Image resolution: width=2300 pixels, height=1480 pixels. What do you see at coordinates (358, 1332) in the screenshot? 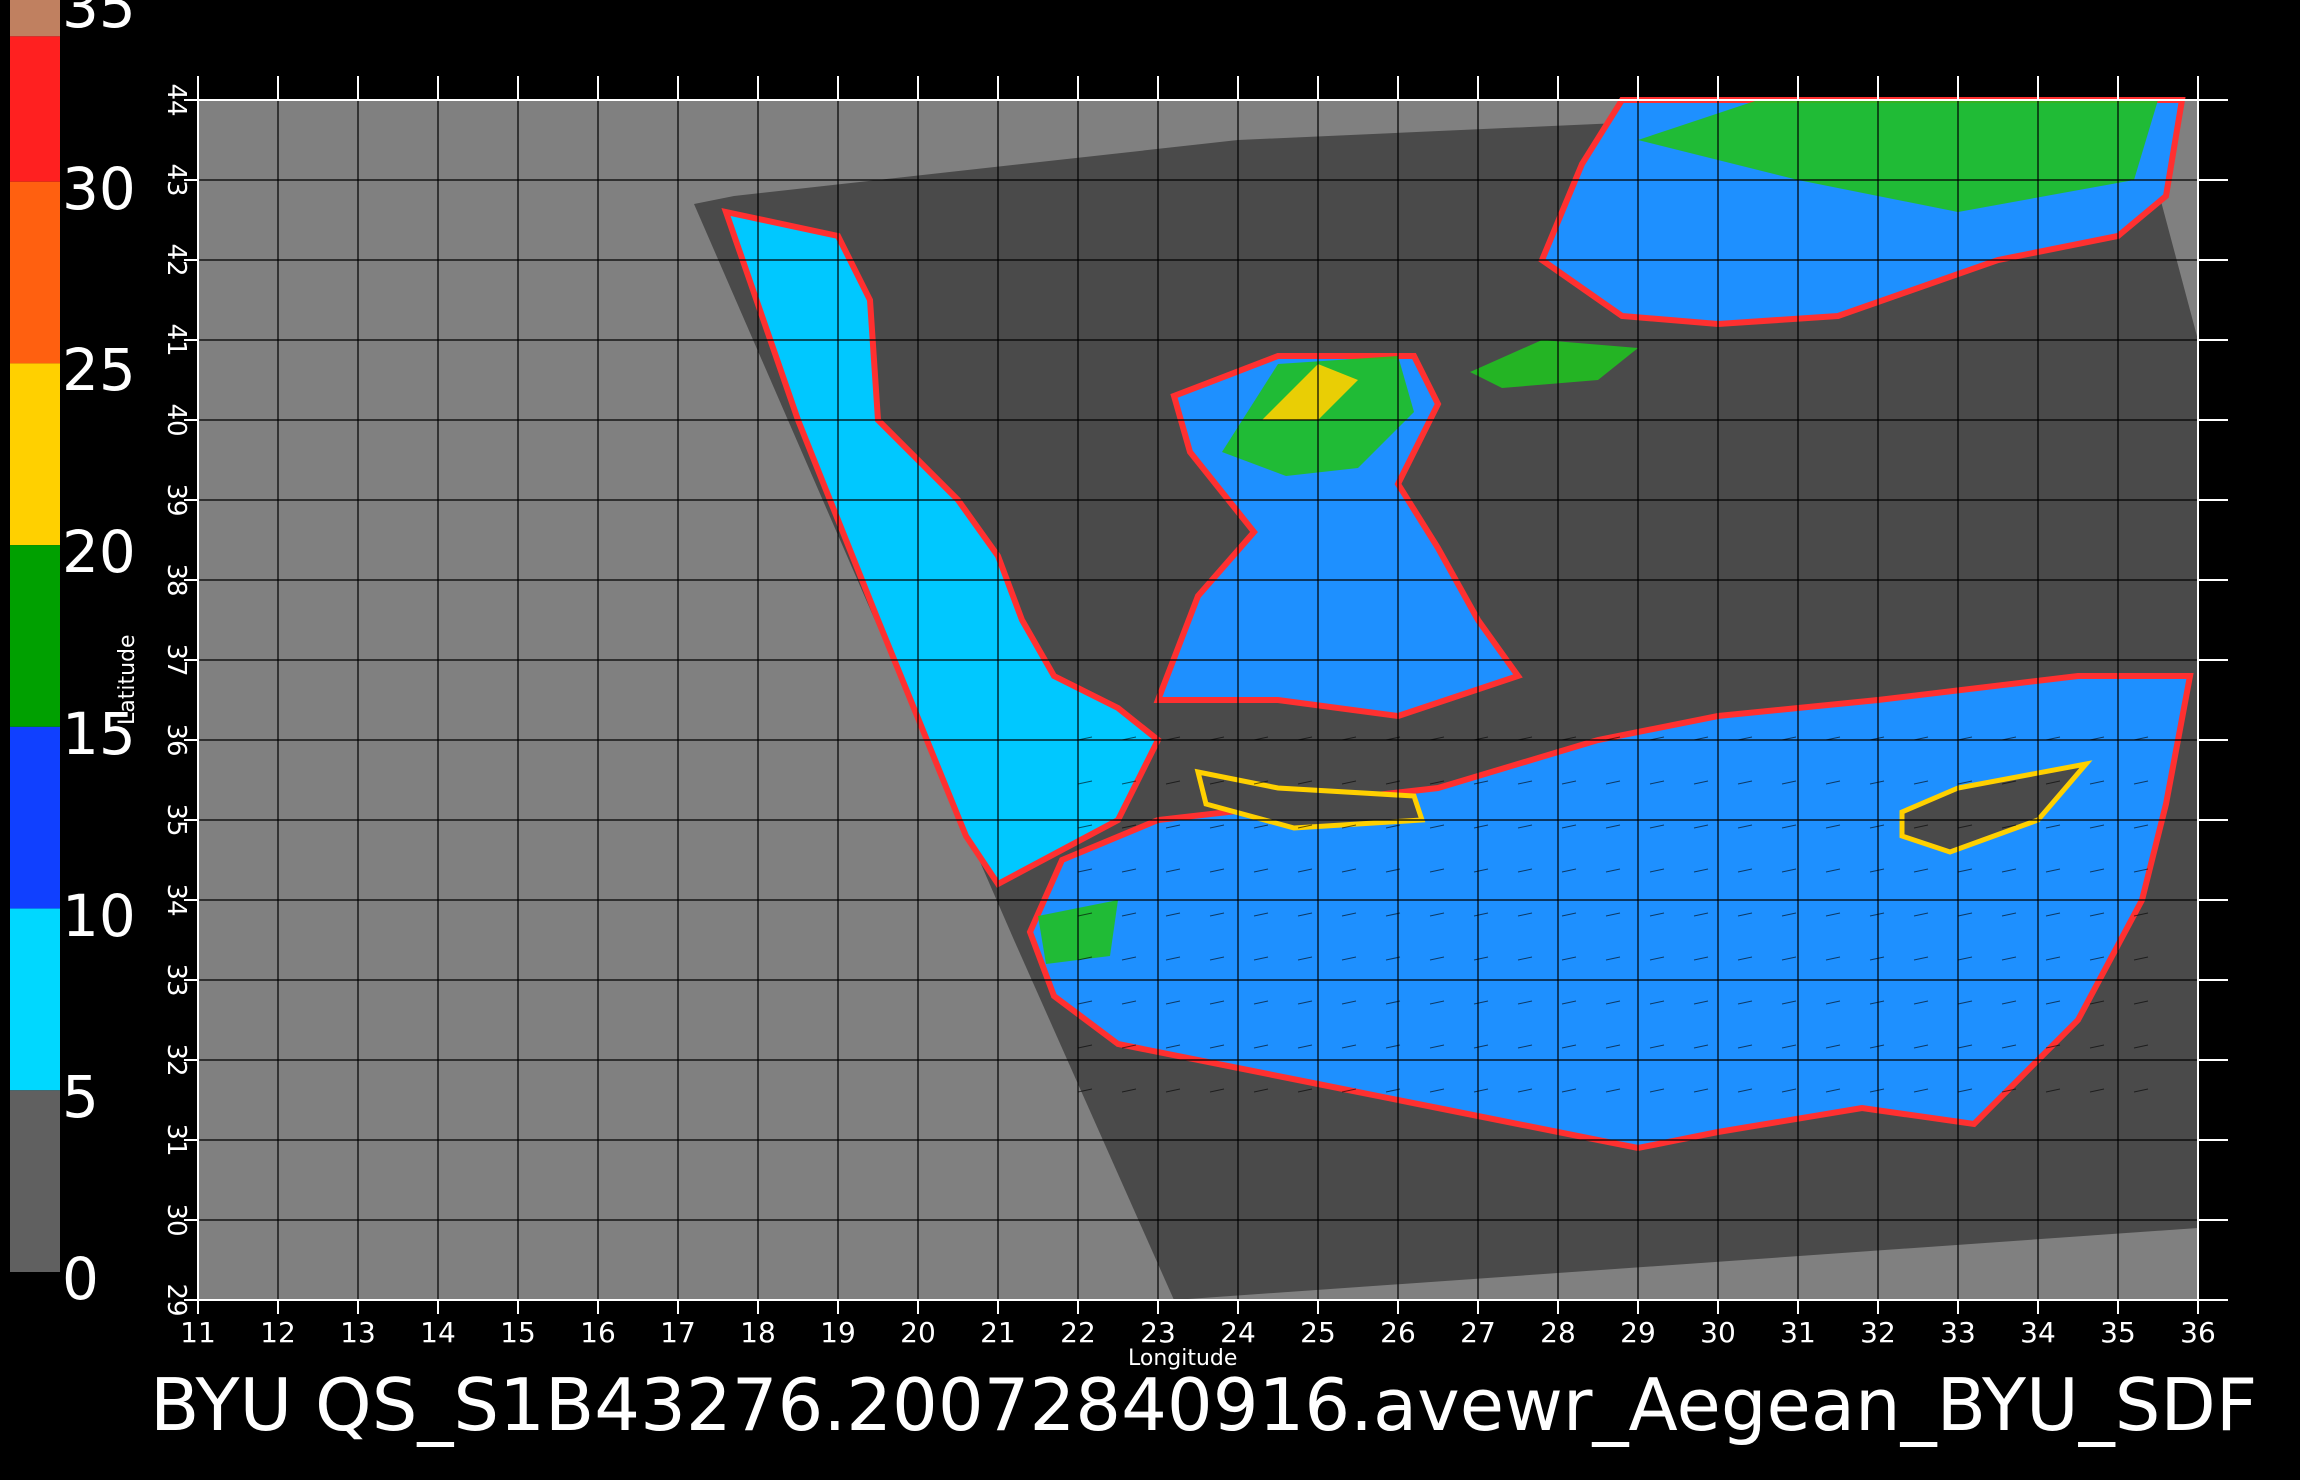
I see `lon-tick-label: 13` at bounding box center [358, 1332].